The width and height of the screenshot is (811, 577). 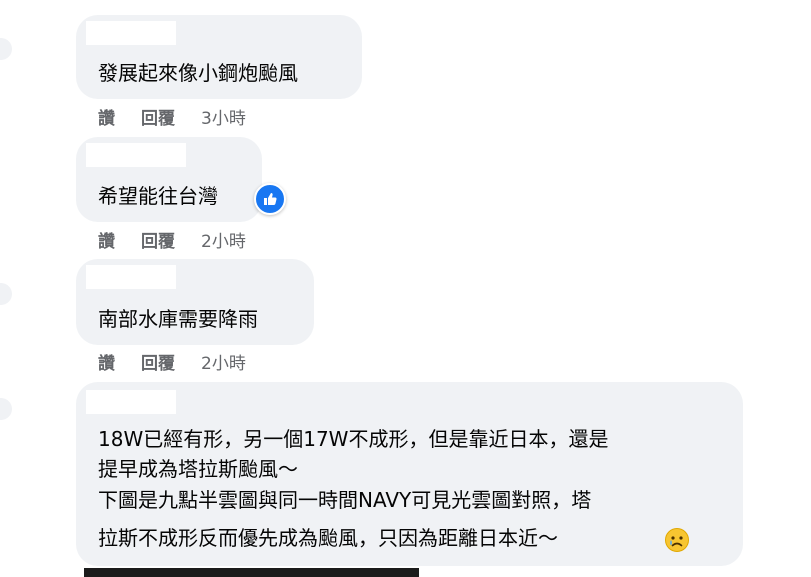 I want to click on comment-bubble: 南部水庫需要降雨, so click(x=195, y=302).